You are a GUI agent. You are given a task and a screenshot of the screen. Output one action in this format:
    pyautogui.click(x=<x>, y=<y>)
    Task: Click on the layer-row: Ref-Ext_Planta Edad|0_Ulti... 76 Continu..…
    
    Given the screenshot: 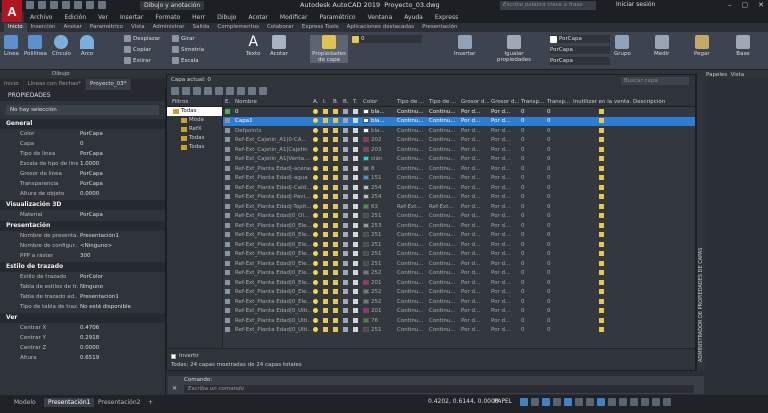 What is the action you would take?
    pyautogui.click(x=459, y=321)
    